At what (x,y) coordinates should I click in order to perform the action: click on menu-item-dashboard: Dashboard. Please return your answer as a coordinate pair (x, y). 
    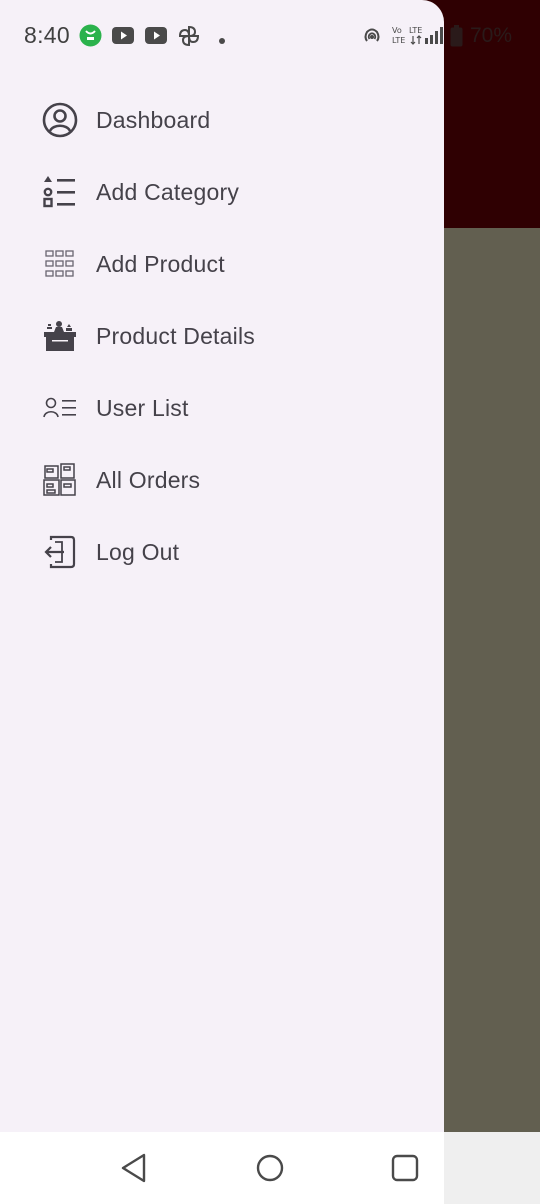
    Looking at the image, I should click on (222, 120).